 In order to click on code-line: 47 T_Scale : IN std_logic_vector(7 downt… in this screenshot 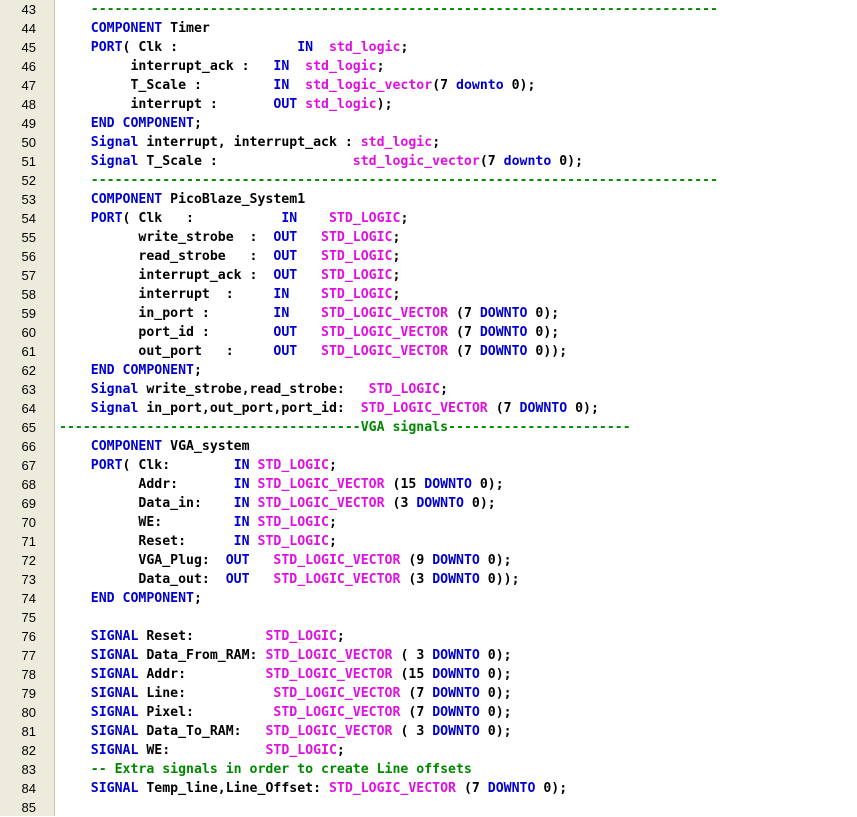, I will do `click(428, 85)`.